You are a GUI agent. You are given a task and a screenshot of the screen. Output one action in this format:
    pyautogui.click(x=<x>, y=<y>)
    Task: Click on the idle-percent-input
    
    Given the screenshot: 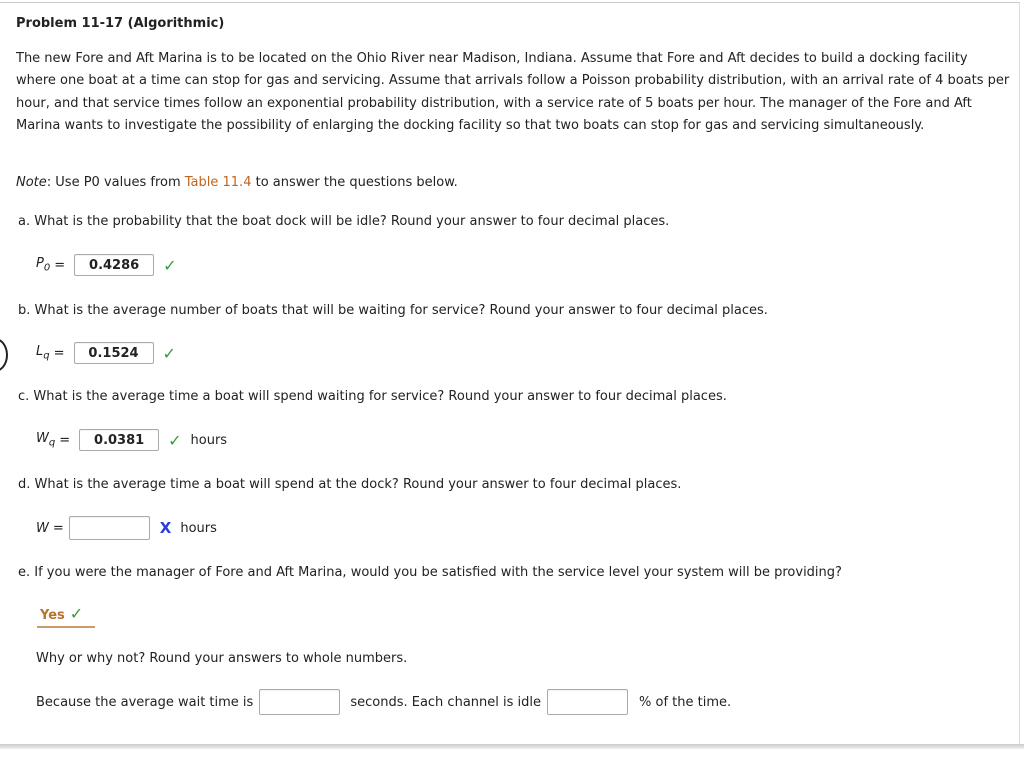 What is the action you would take?
    pyautogui.click(x=587, y=702)
    